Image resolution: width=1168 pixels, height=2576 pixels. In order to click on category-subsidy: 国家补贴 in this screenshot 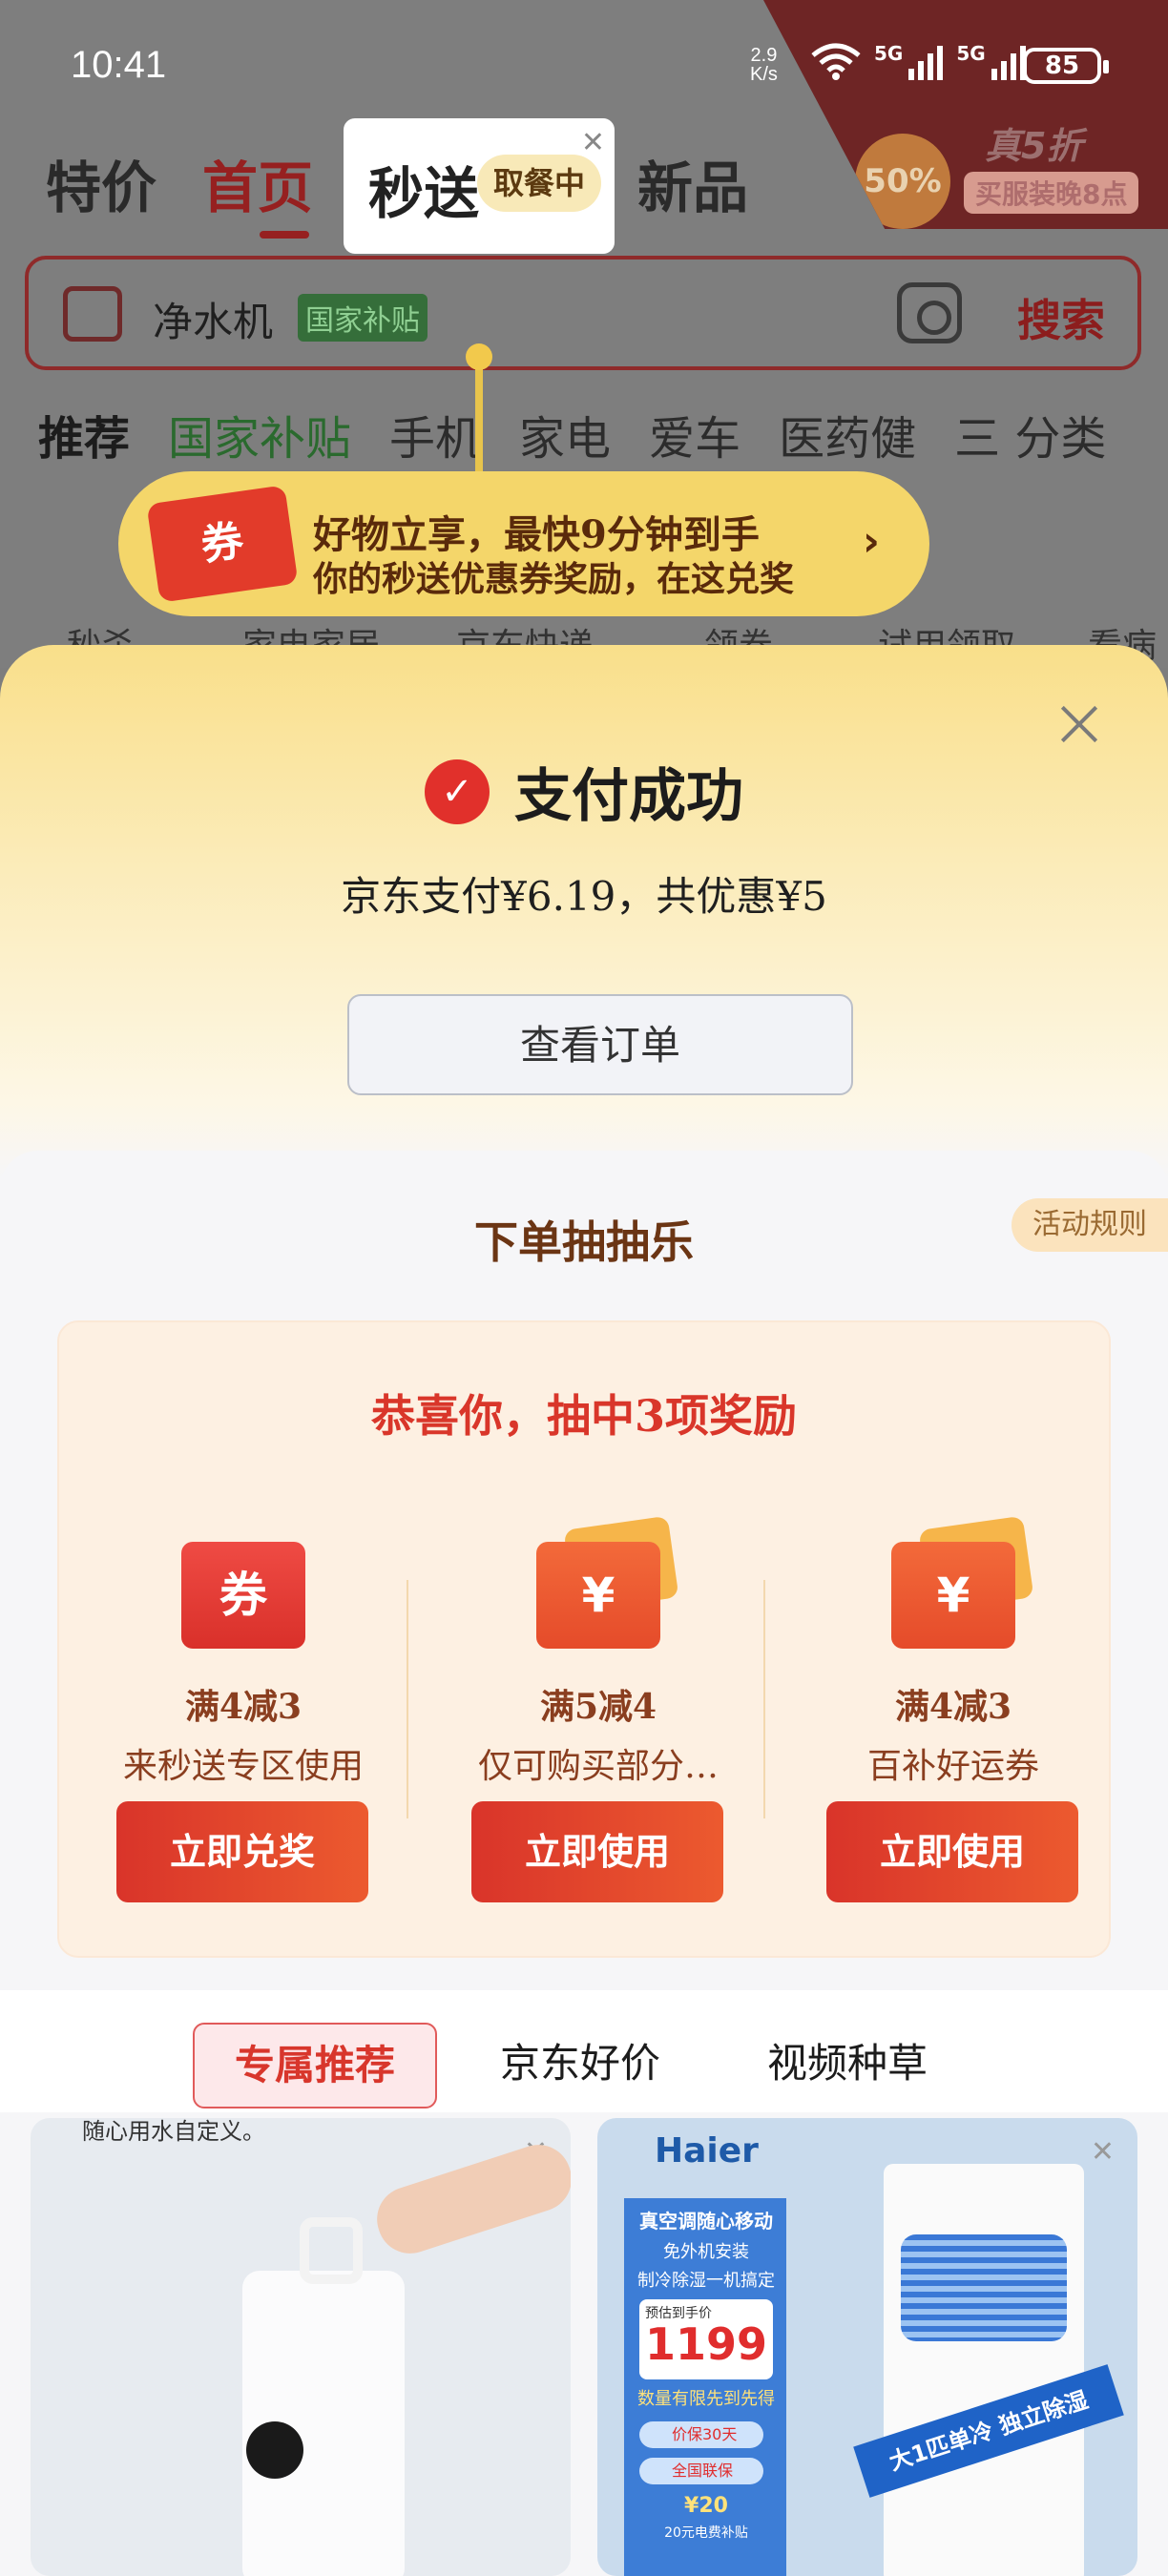, I will do `click(259, 434)`.